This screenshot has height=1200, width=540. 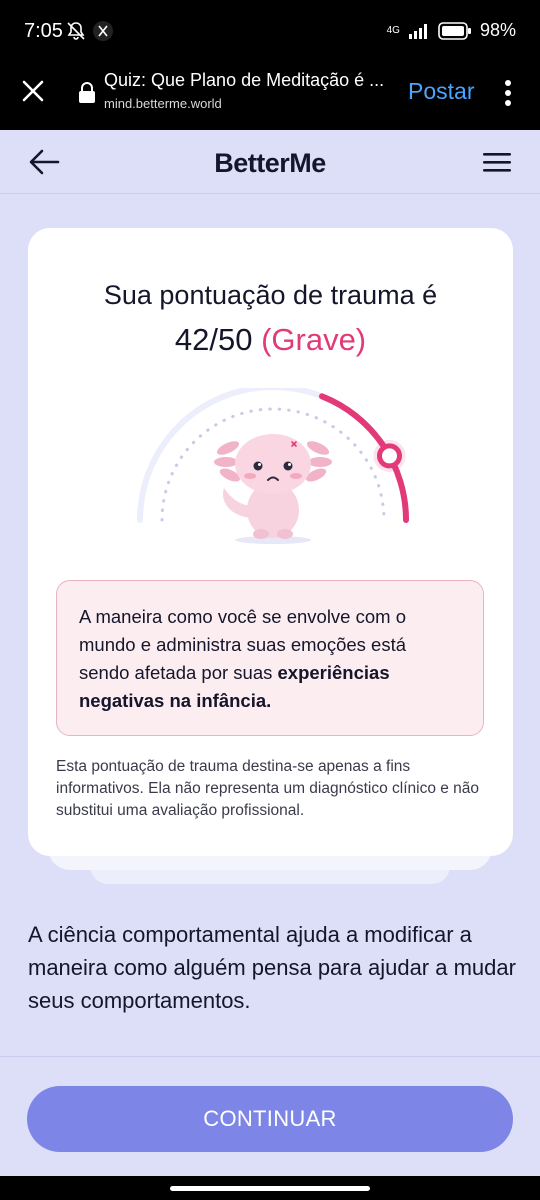 What do you see at coordinates (273, 489) in the screenshot?
I see `axolotl-sad-icon` at bounding box center [273, 489].